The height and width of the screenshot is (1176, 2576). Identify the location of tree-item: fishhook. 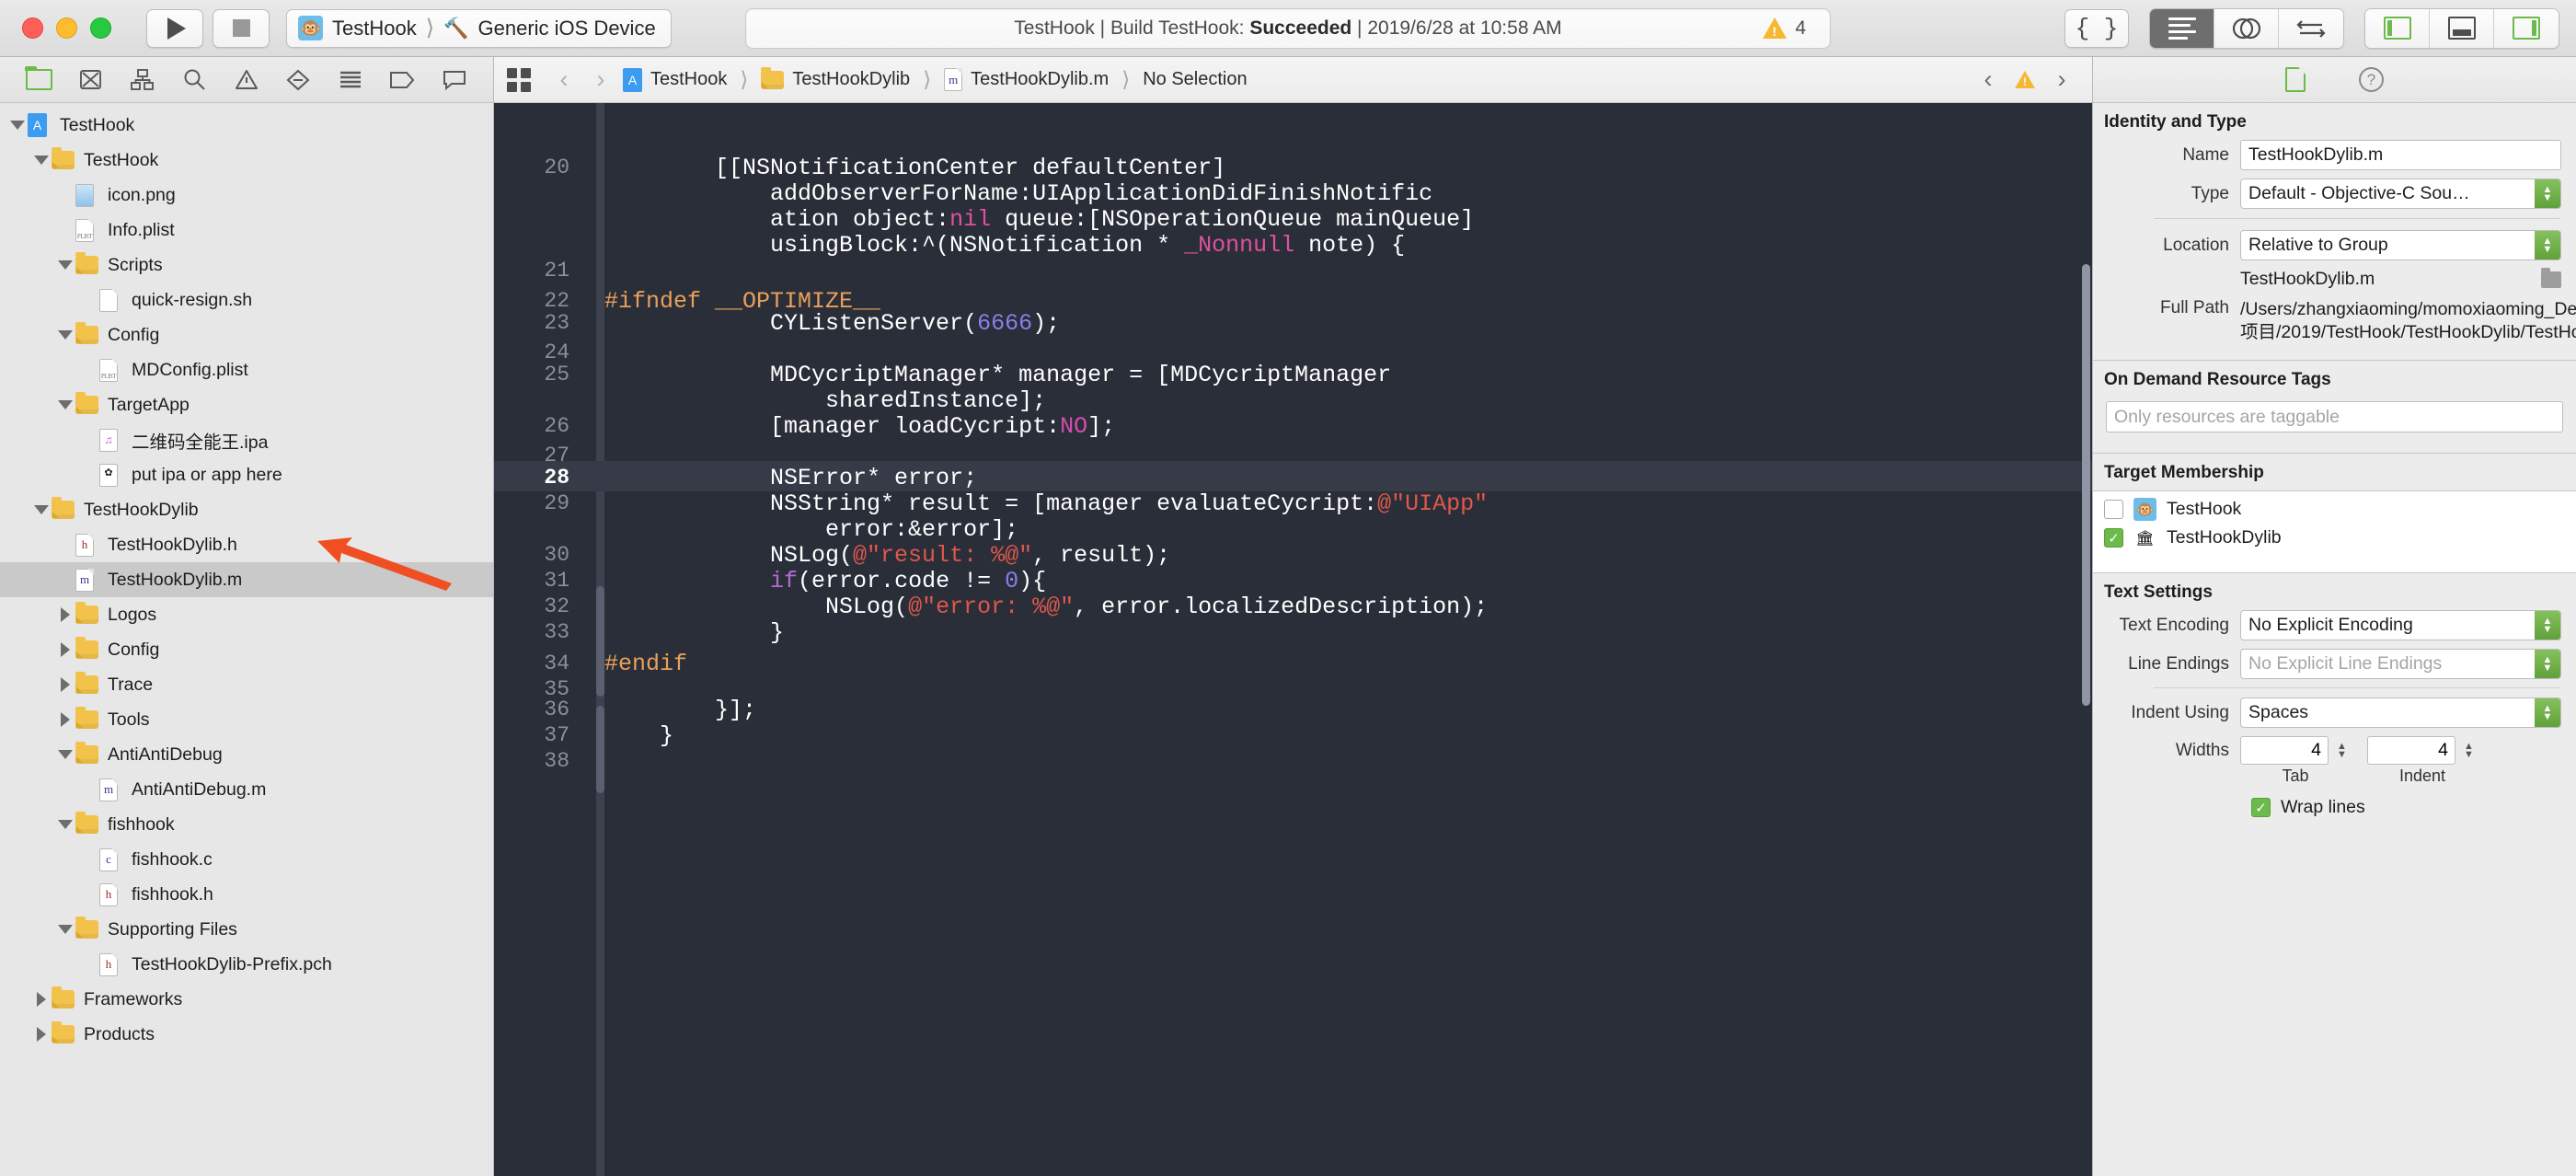
(246, 824).